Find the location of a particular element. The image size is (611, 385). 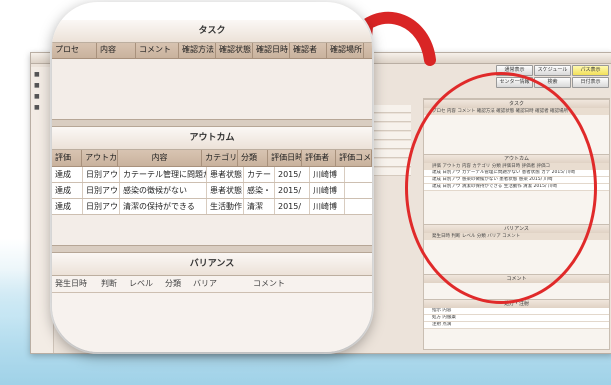

variance-title: バリアンス is located at coordinates (212, 264).